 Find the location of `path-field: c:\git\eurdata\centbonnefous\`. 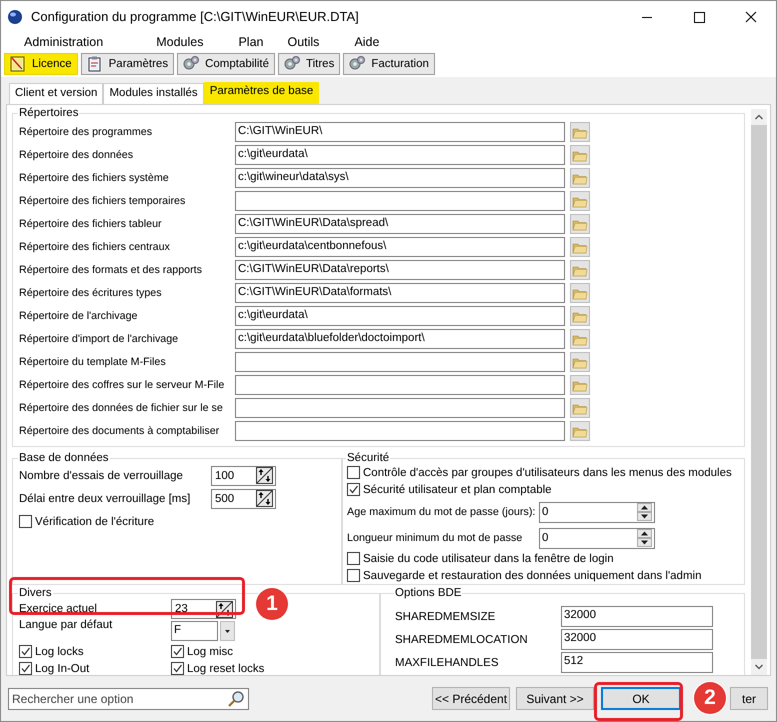

path-field: c:\git\eurdata\centbonnefous\ is located at coordinates (400, 246).